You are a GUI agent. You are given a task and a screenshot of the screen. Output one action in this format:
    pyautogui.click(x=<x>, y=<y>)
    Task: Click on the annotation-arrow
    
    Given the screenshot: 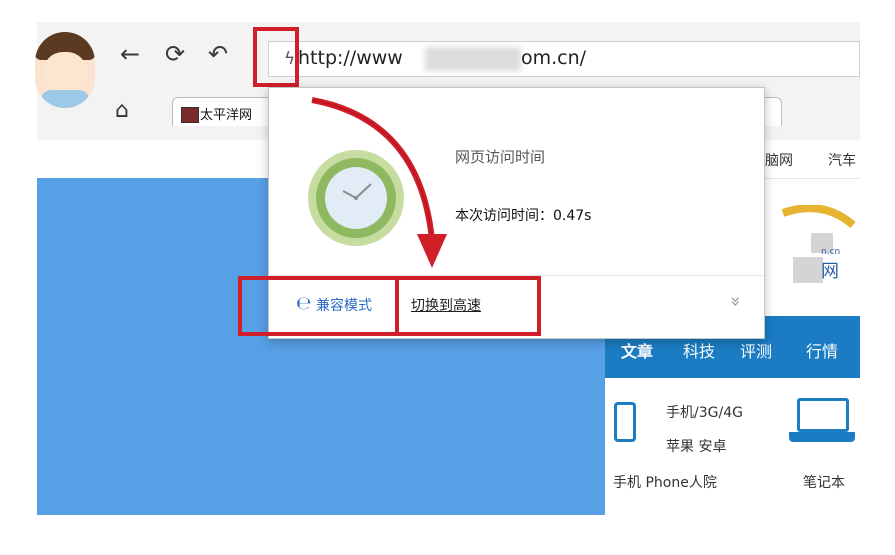 What is the action you would take?
    pyautogui.click(x=379, y=182)
    